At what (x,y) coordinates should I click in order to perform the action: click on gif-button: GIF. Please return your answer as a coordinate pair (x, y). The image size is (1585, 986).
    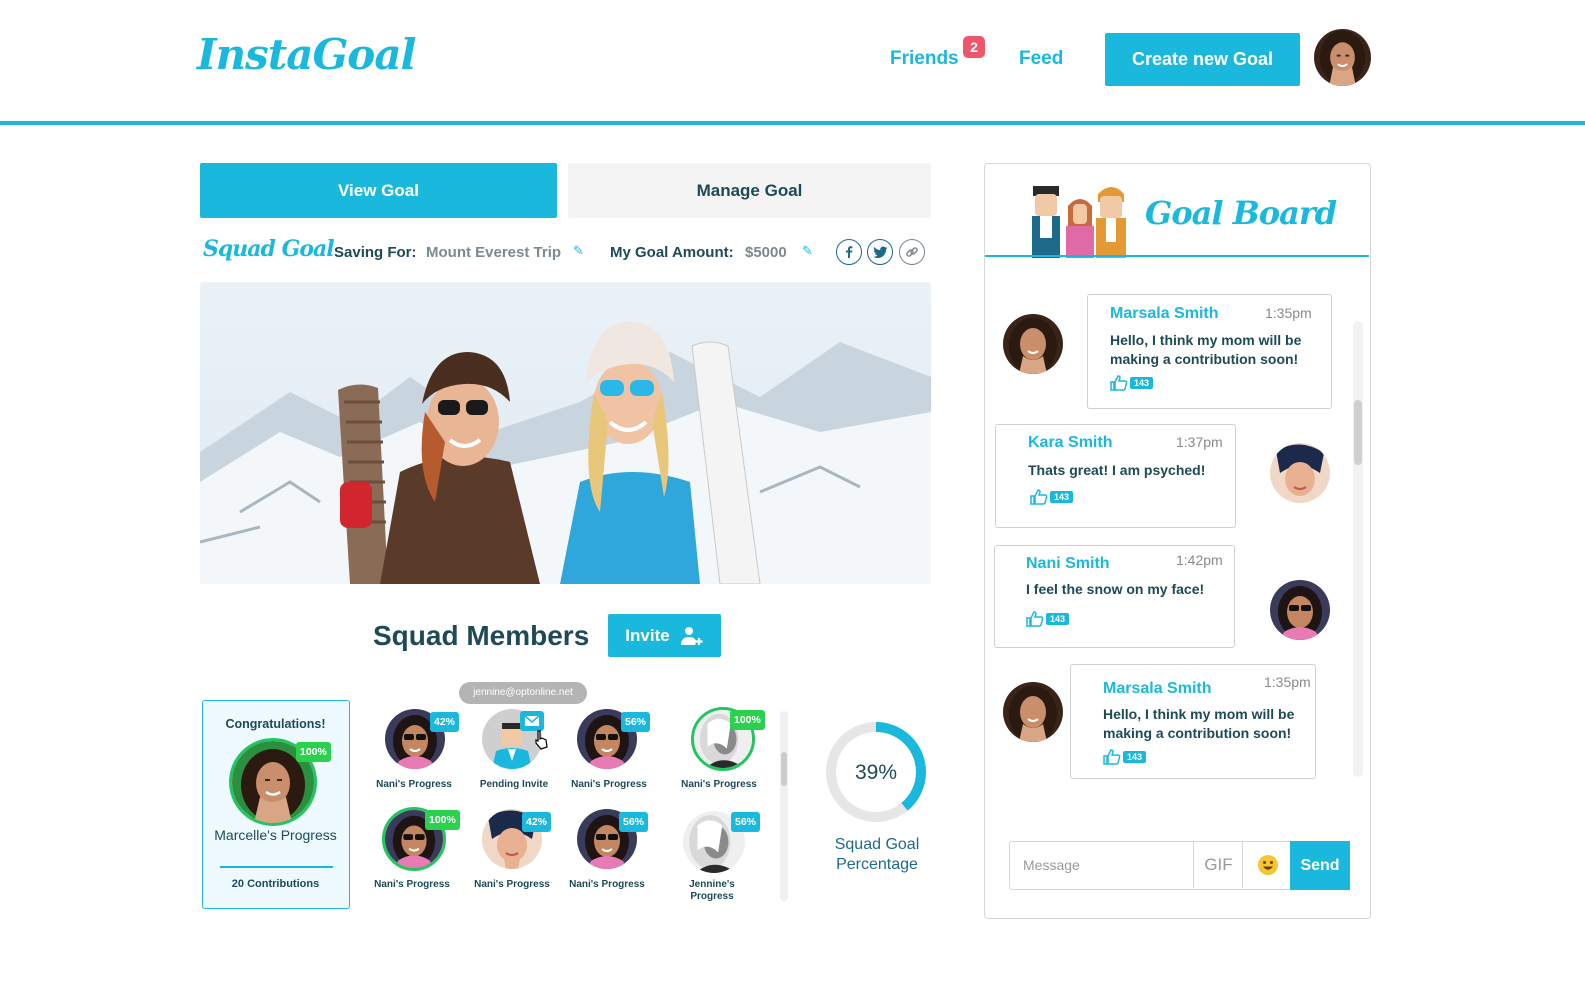
    Looking at the image, I should click on (1219, 865).